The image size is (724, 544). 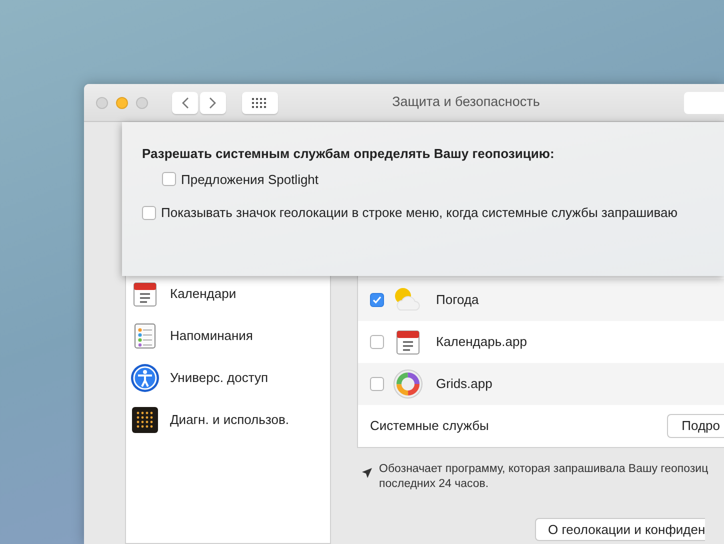 I want to click on close-button, so click(x=102, y=102).